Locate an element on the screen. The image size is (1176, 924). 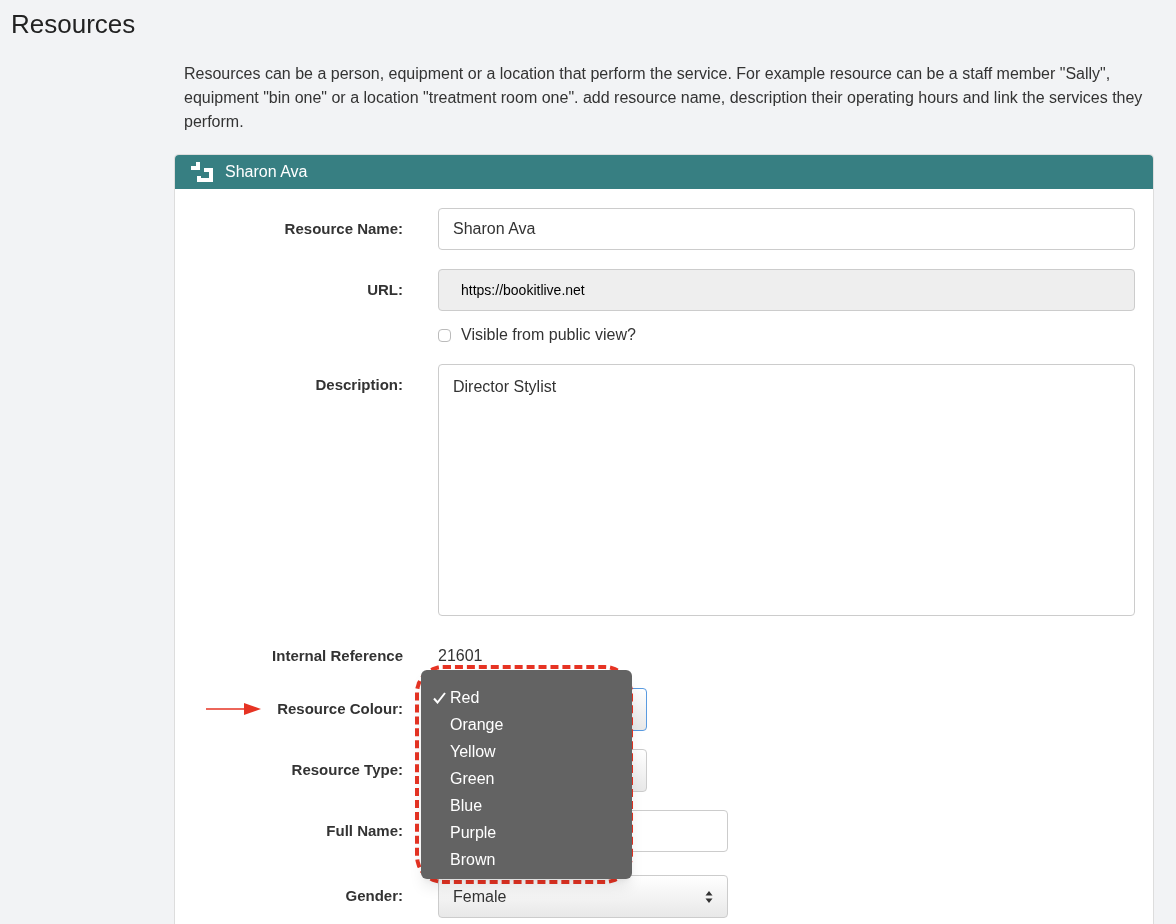
field-label: Full Name: is located at coordinates (364, 830).